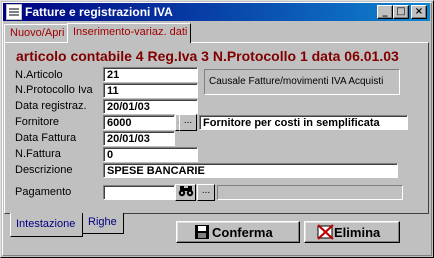 Image resolution: width=434 pixels, height=258 pixels. What do you see at coordinates (357, 232) in the screenshot?
I see `elimina-label: Elimina` at bounding box center [357, 232].